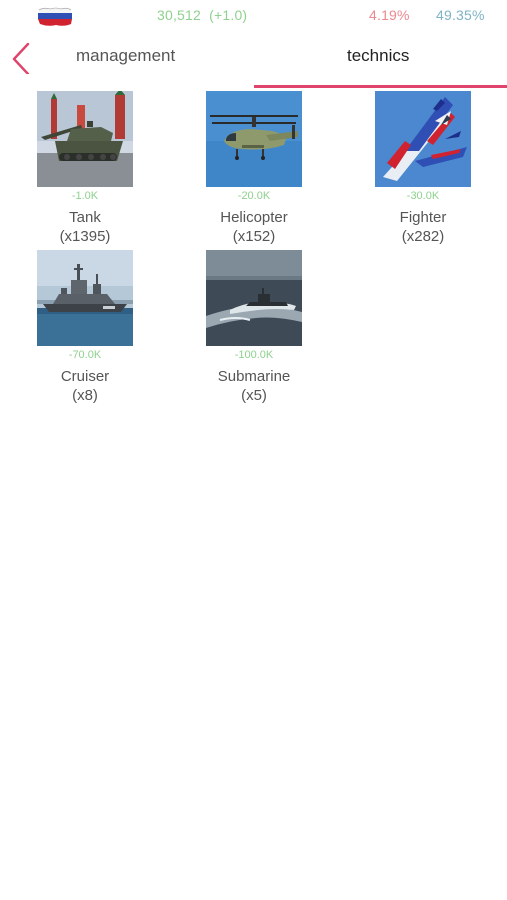 The image size is (507, 900). Describe the element at coordinates (423, 196) in the screenshot. I see `item-cost: -30.0K` at that location.